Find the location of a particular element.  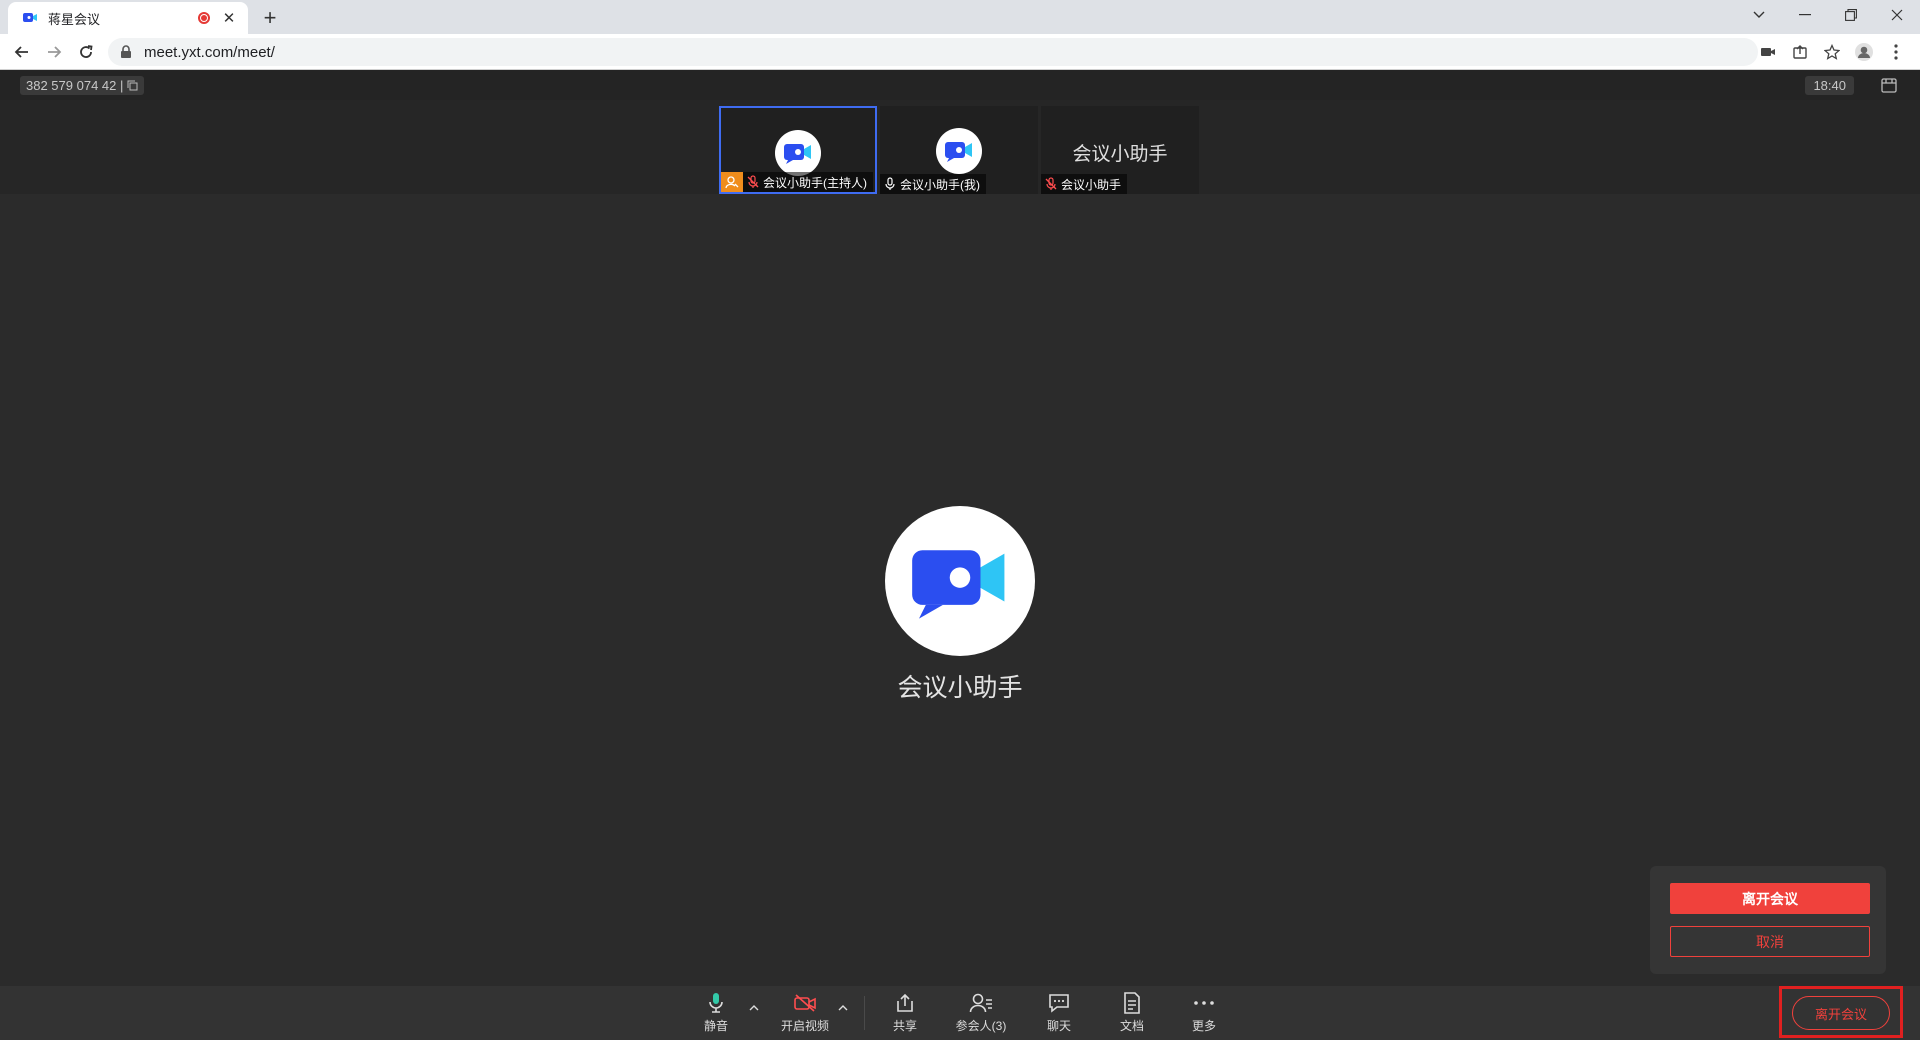

profile-avatar-icon is located at coordinates (1864, 52).